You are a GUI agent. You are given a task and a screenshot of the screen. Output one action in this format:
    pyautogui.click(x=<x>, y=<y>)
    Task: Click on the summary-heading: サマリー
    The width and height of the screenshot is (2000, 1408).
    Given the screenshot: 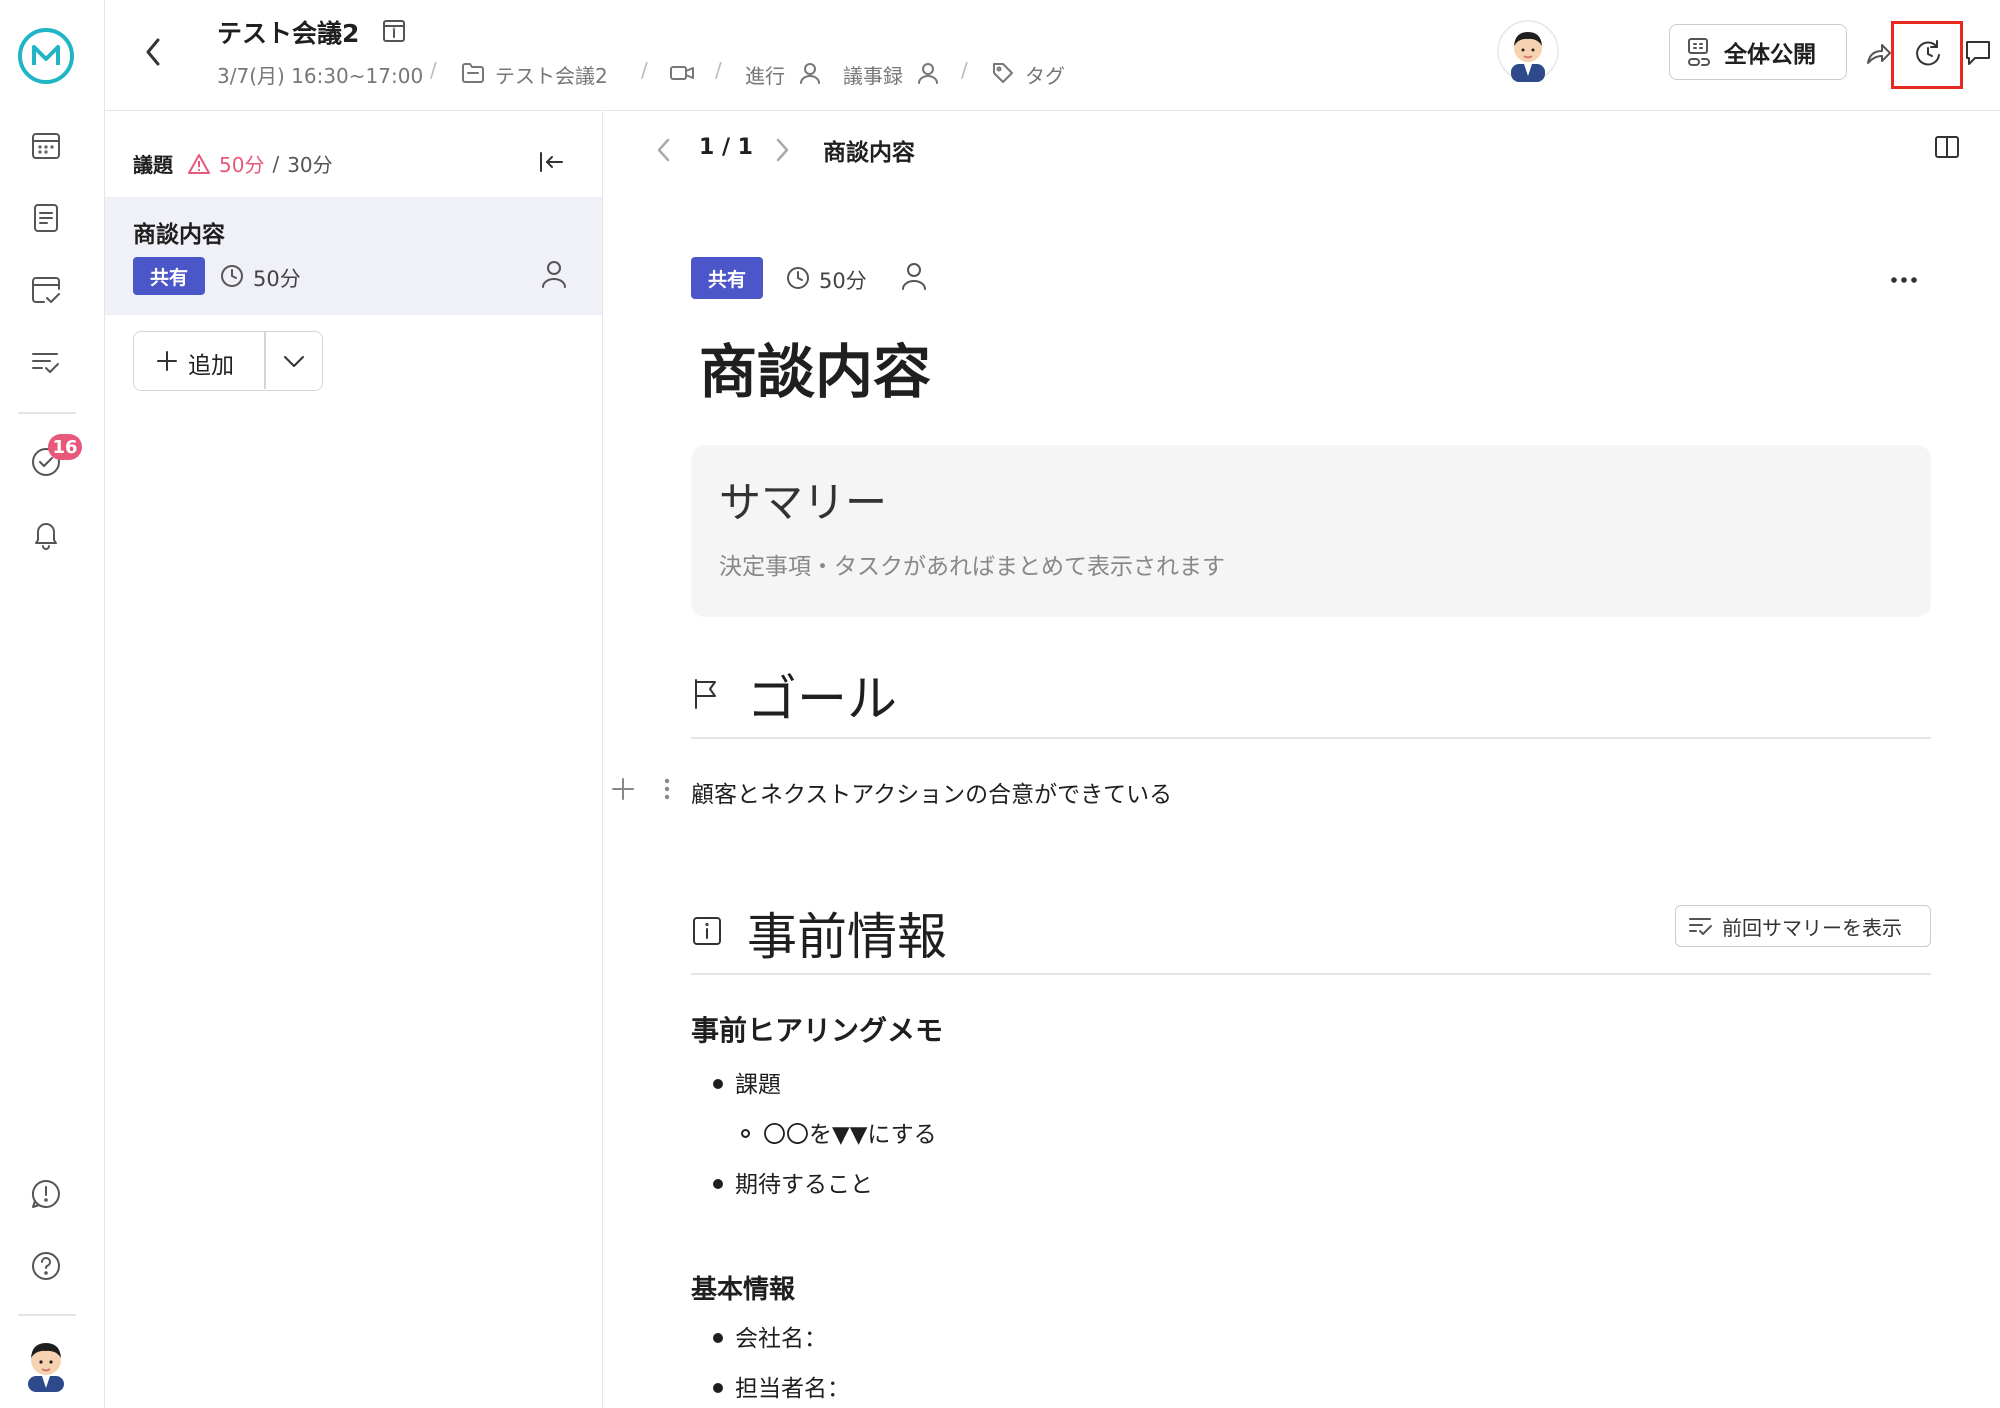 What is the action you would take?
    pyautogui.click(x=803, y=502)
    